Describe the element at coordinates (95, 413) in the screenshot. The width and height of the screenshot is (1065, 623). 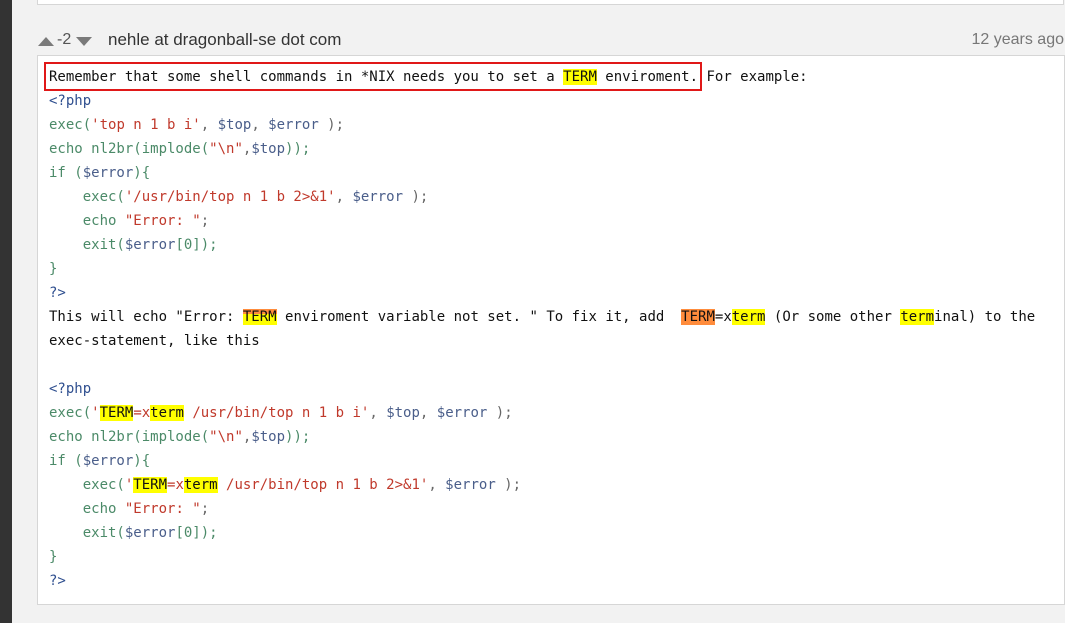
I see `code-quote: '` at that location.